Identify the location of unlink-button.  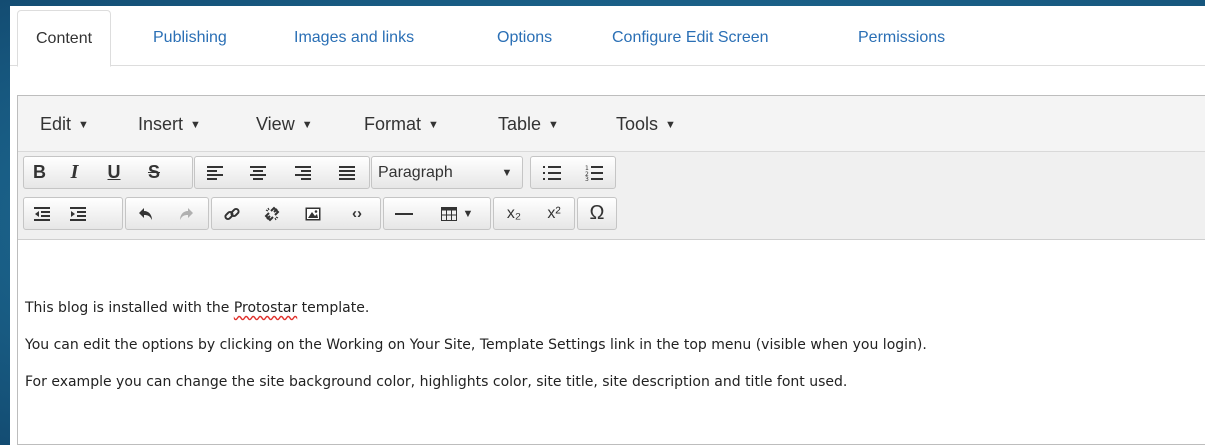
(272, 213).